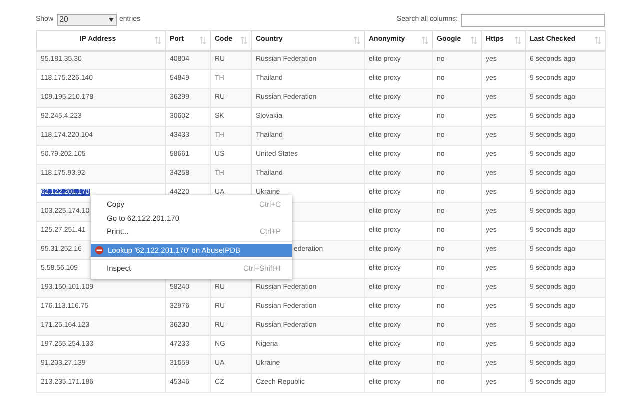  What do you see at coordinates (533, 20) in the screenshot?
I see `search-field` at bounding box center [533, 20].